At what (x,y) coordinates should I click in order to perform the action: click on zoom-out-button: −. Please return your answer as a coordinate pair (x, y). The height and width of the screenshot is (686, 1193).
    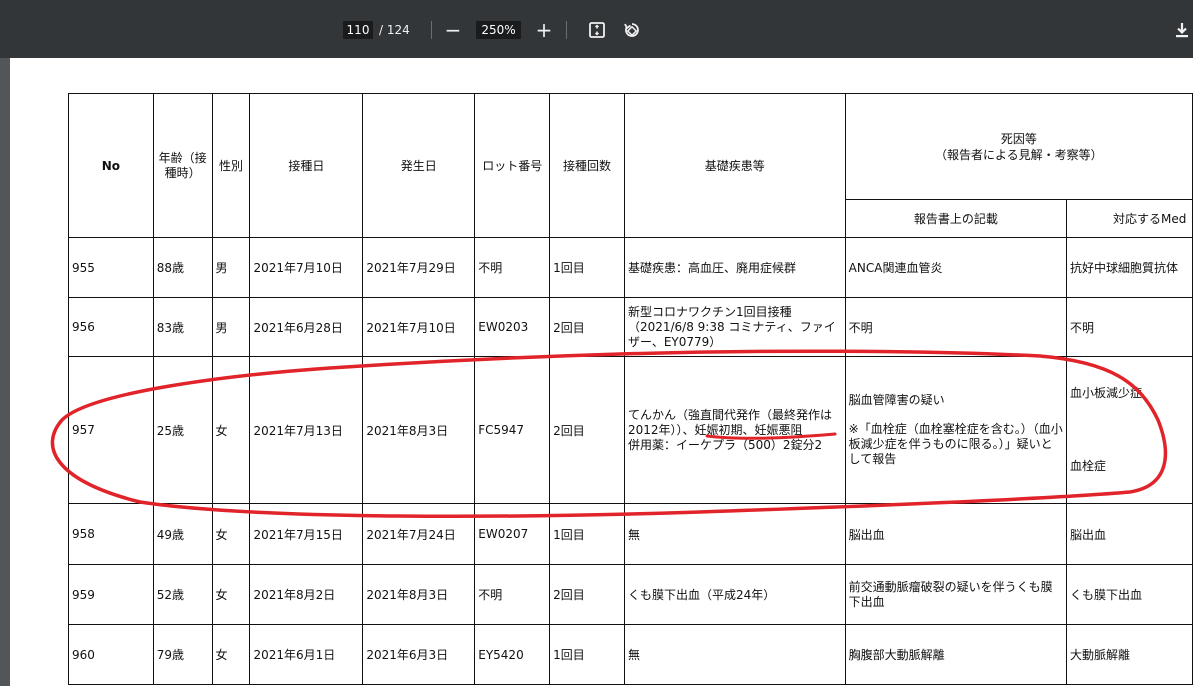
    Looking at the image, I should click on (453, 30).